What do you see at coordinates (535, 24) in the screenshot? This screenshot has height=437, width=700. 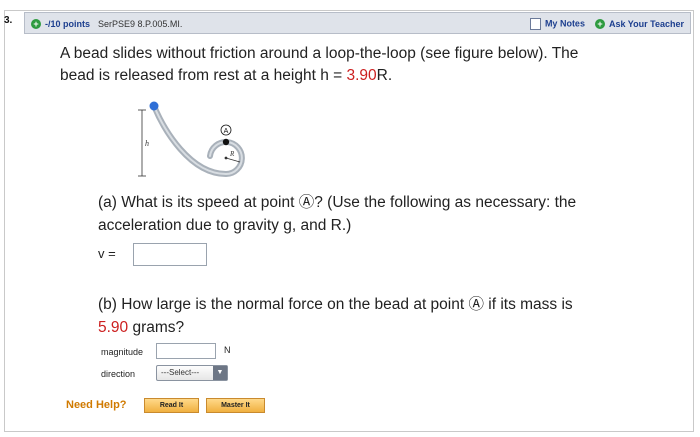 I see `notes-icon` at bounding box center [535, 24].